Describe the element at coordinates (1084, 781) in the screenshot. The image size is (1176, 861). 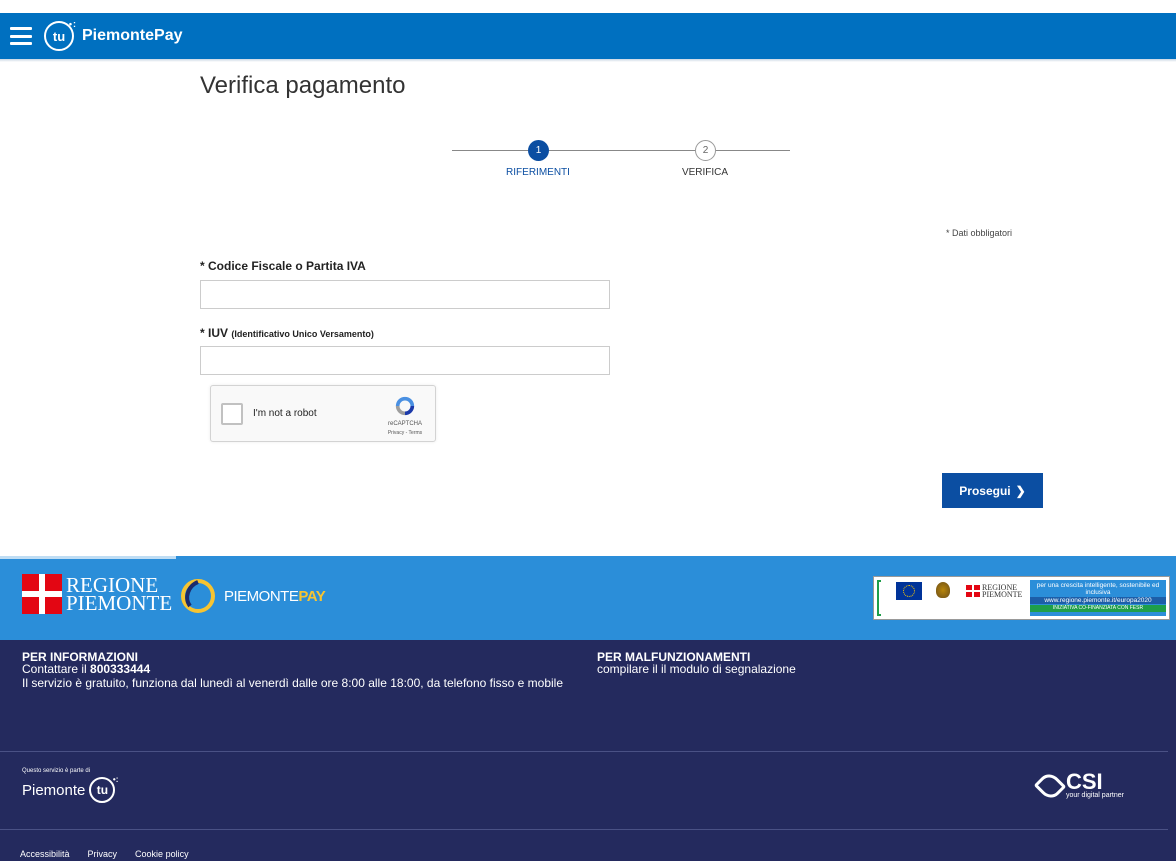
I see `csi-name: CSI` at that location.